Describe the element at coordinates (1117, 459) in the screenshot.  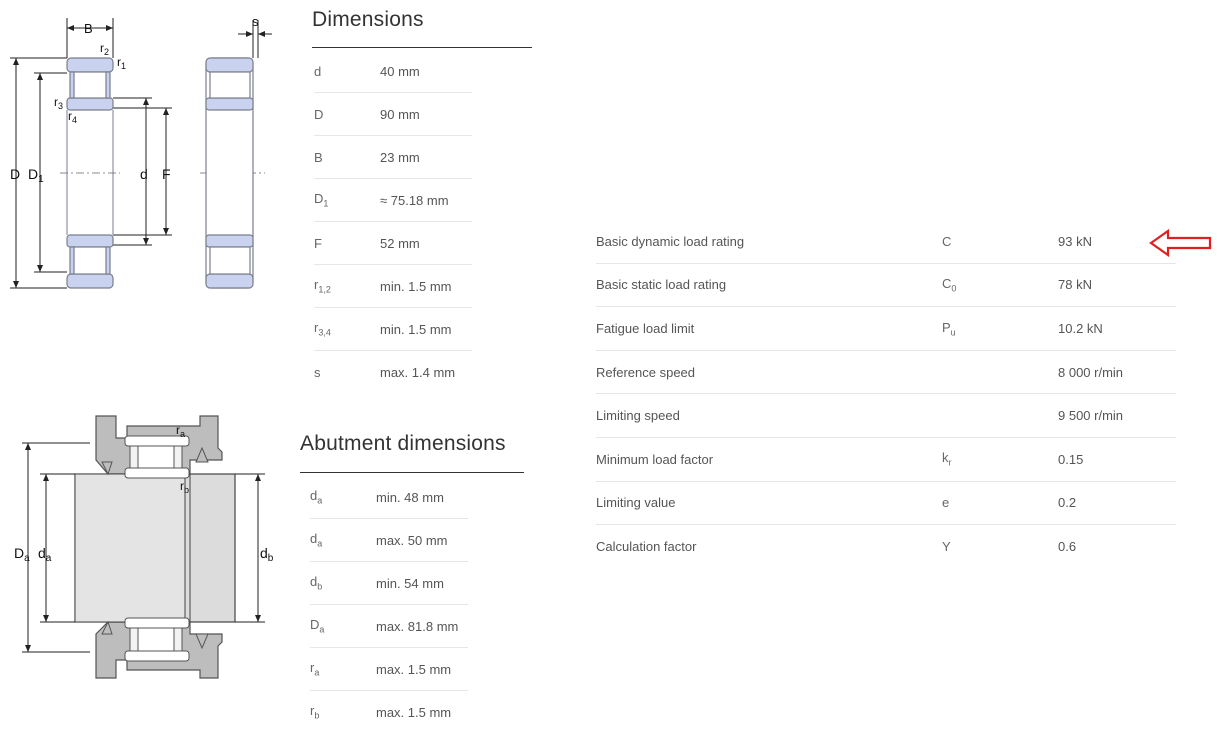
I see `rating-value: 0.15` at that location.